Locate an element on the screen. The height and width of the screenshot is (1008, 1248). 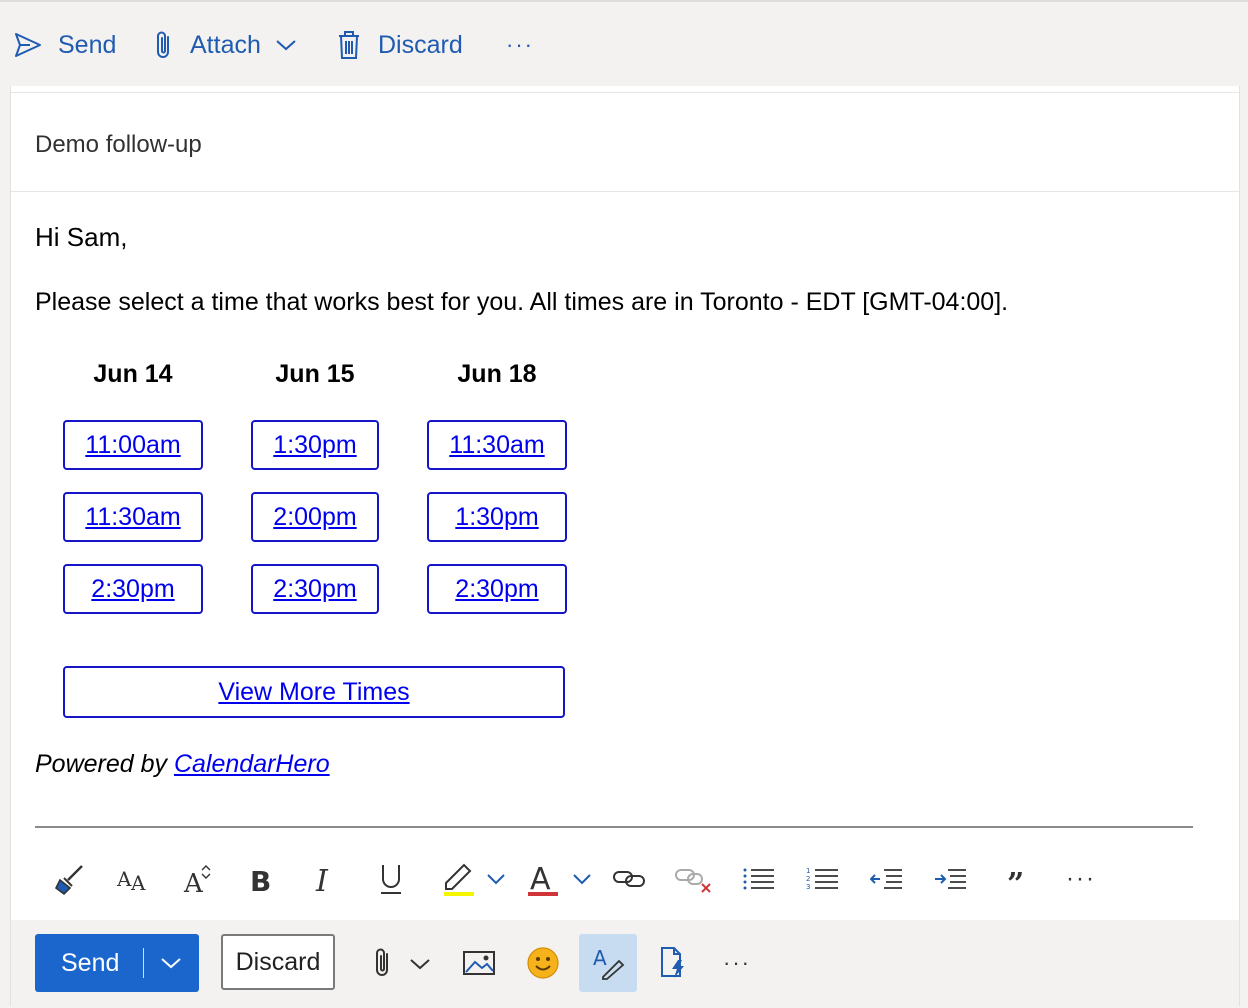
emoji-icon is located at coordinates (543, 963).